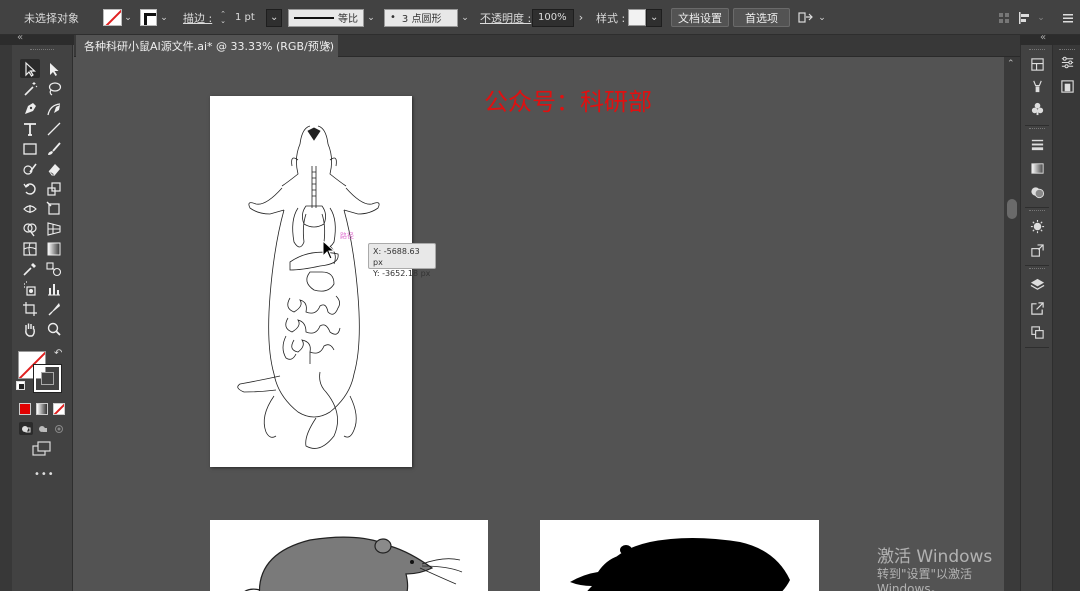  What do you see at coordinates (274, 17) in the screenshot?
I see `stroke-weight-dropdown: ⌄` at bounding box center [274, 17].